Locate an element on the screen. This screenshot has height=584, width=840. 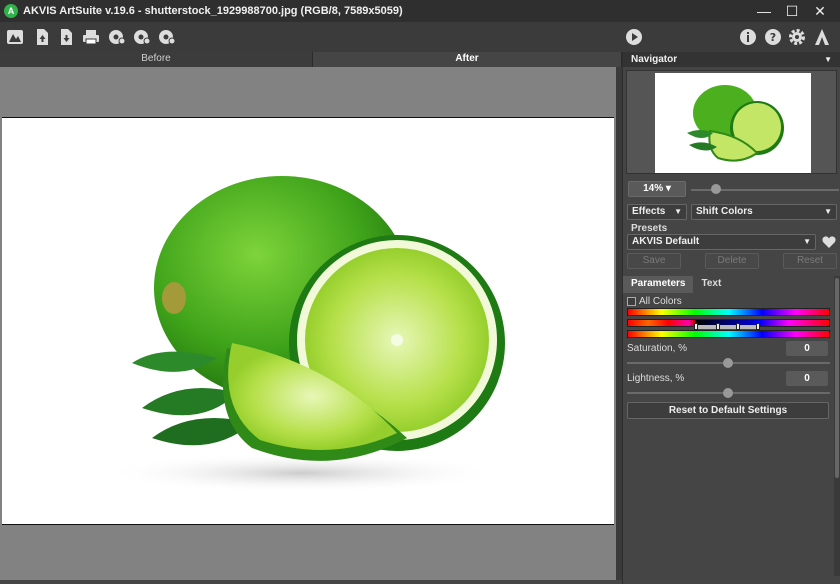
param-tabs: Parameters Text is located at coordinates (728, 284).